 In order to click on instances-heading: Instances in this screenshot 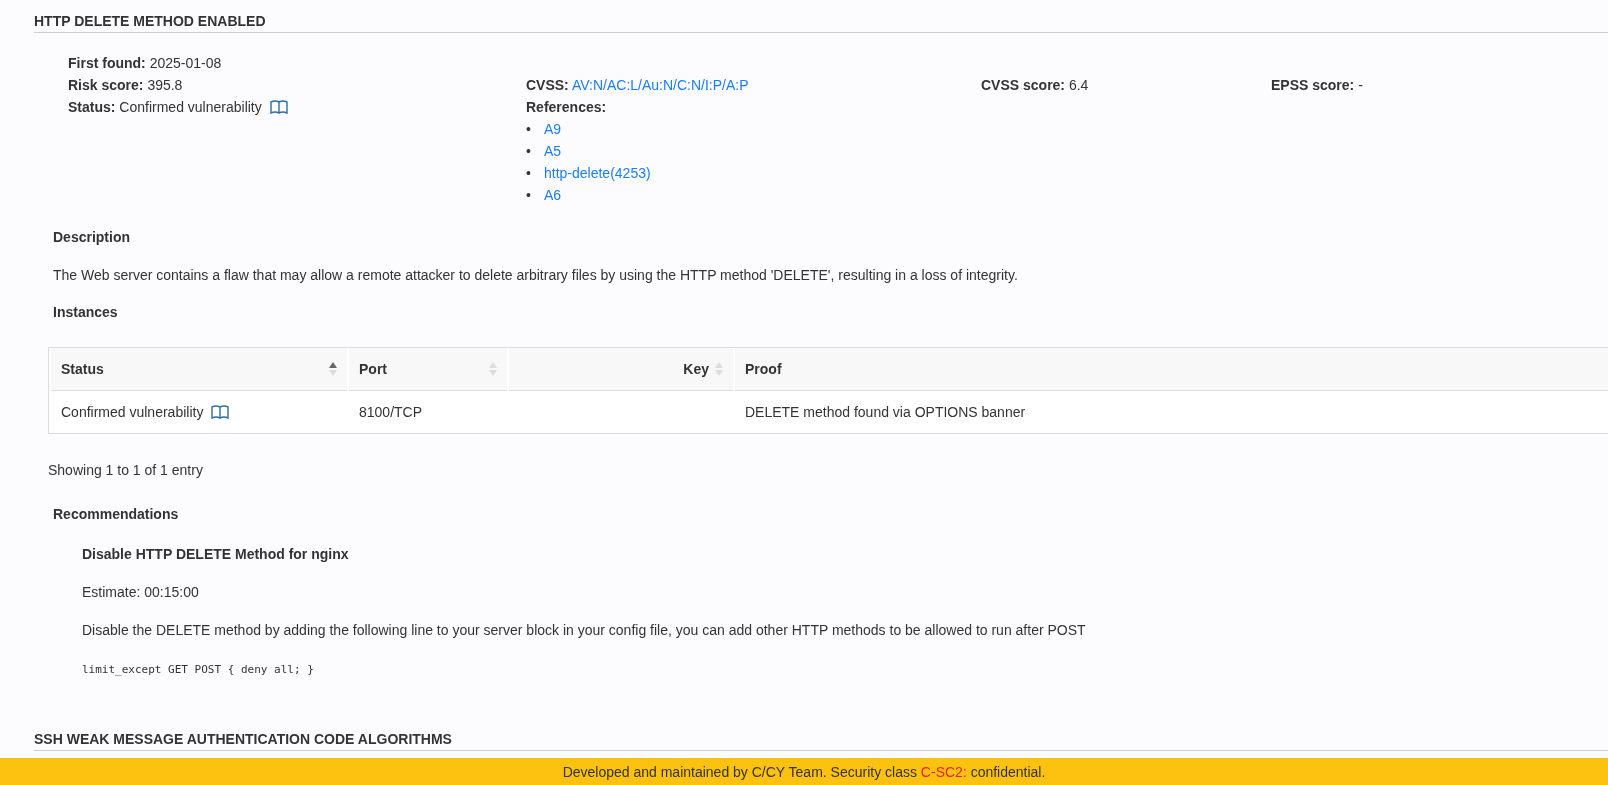, I will do `click(85, 312)`.